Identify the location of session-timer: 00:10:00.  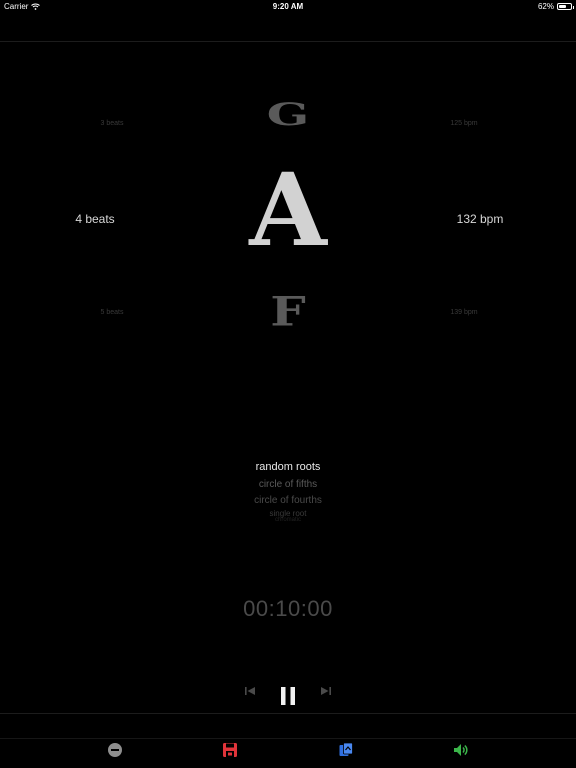
(288, 609).